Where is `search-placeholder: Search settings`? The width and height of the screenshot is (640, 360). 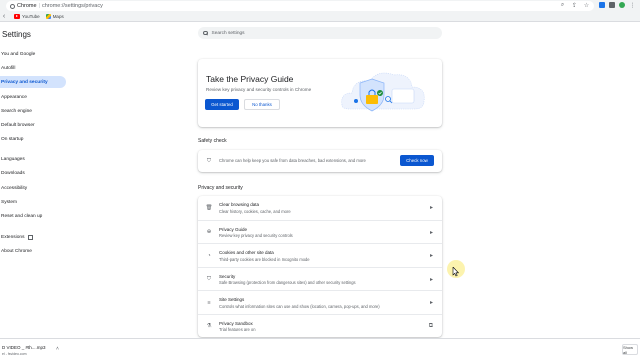 search-placeholder: Search settings is located at coordinates (228, 33).